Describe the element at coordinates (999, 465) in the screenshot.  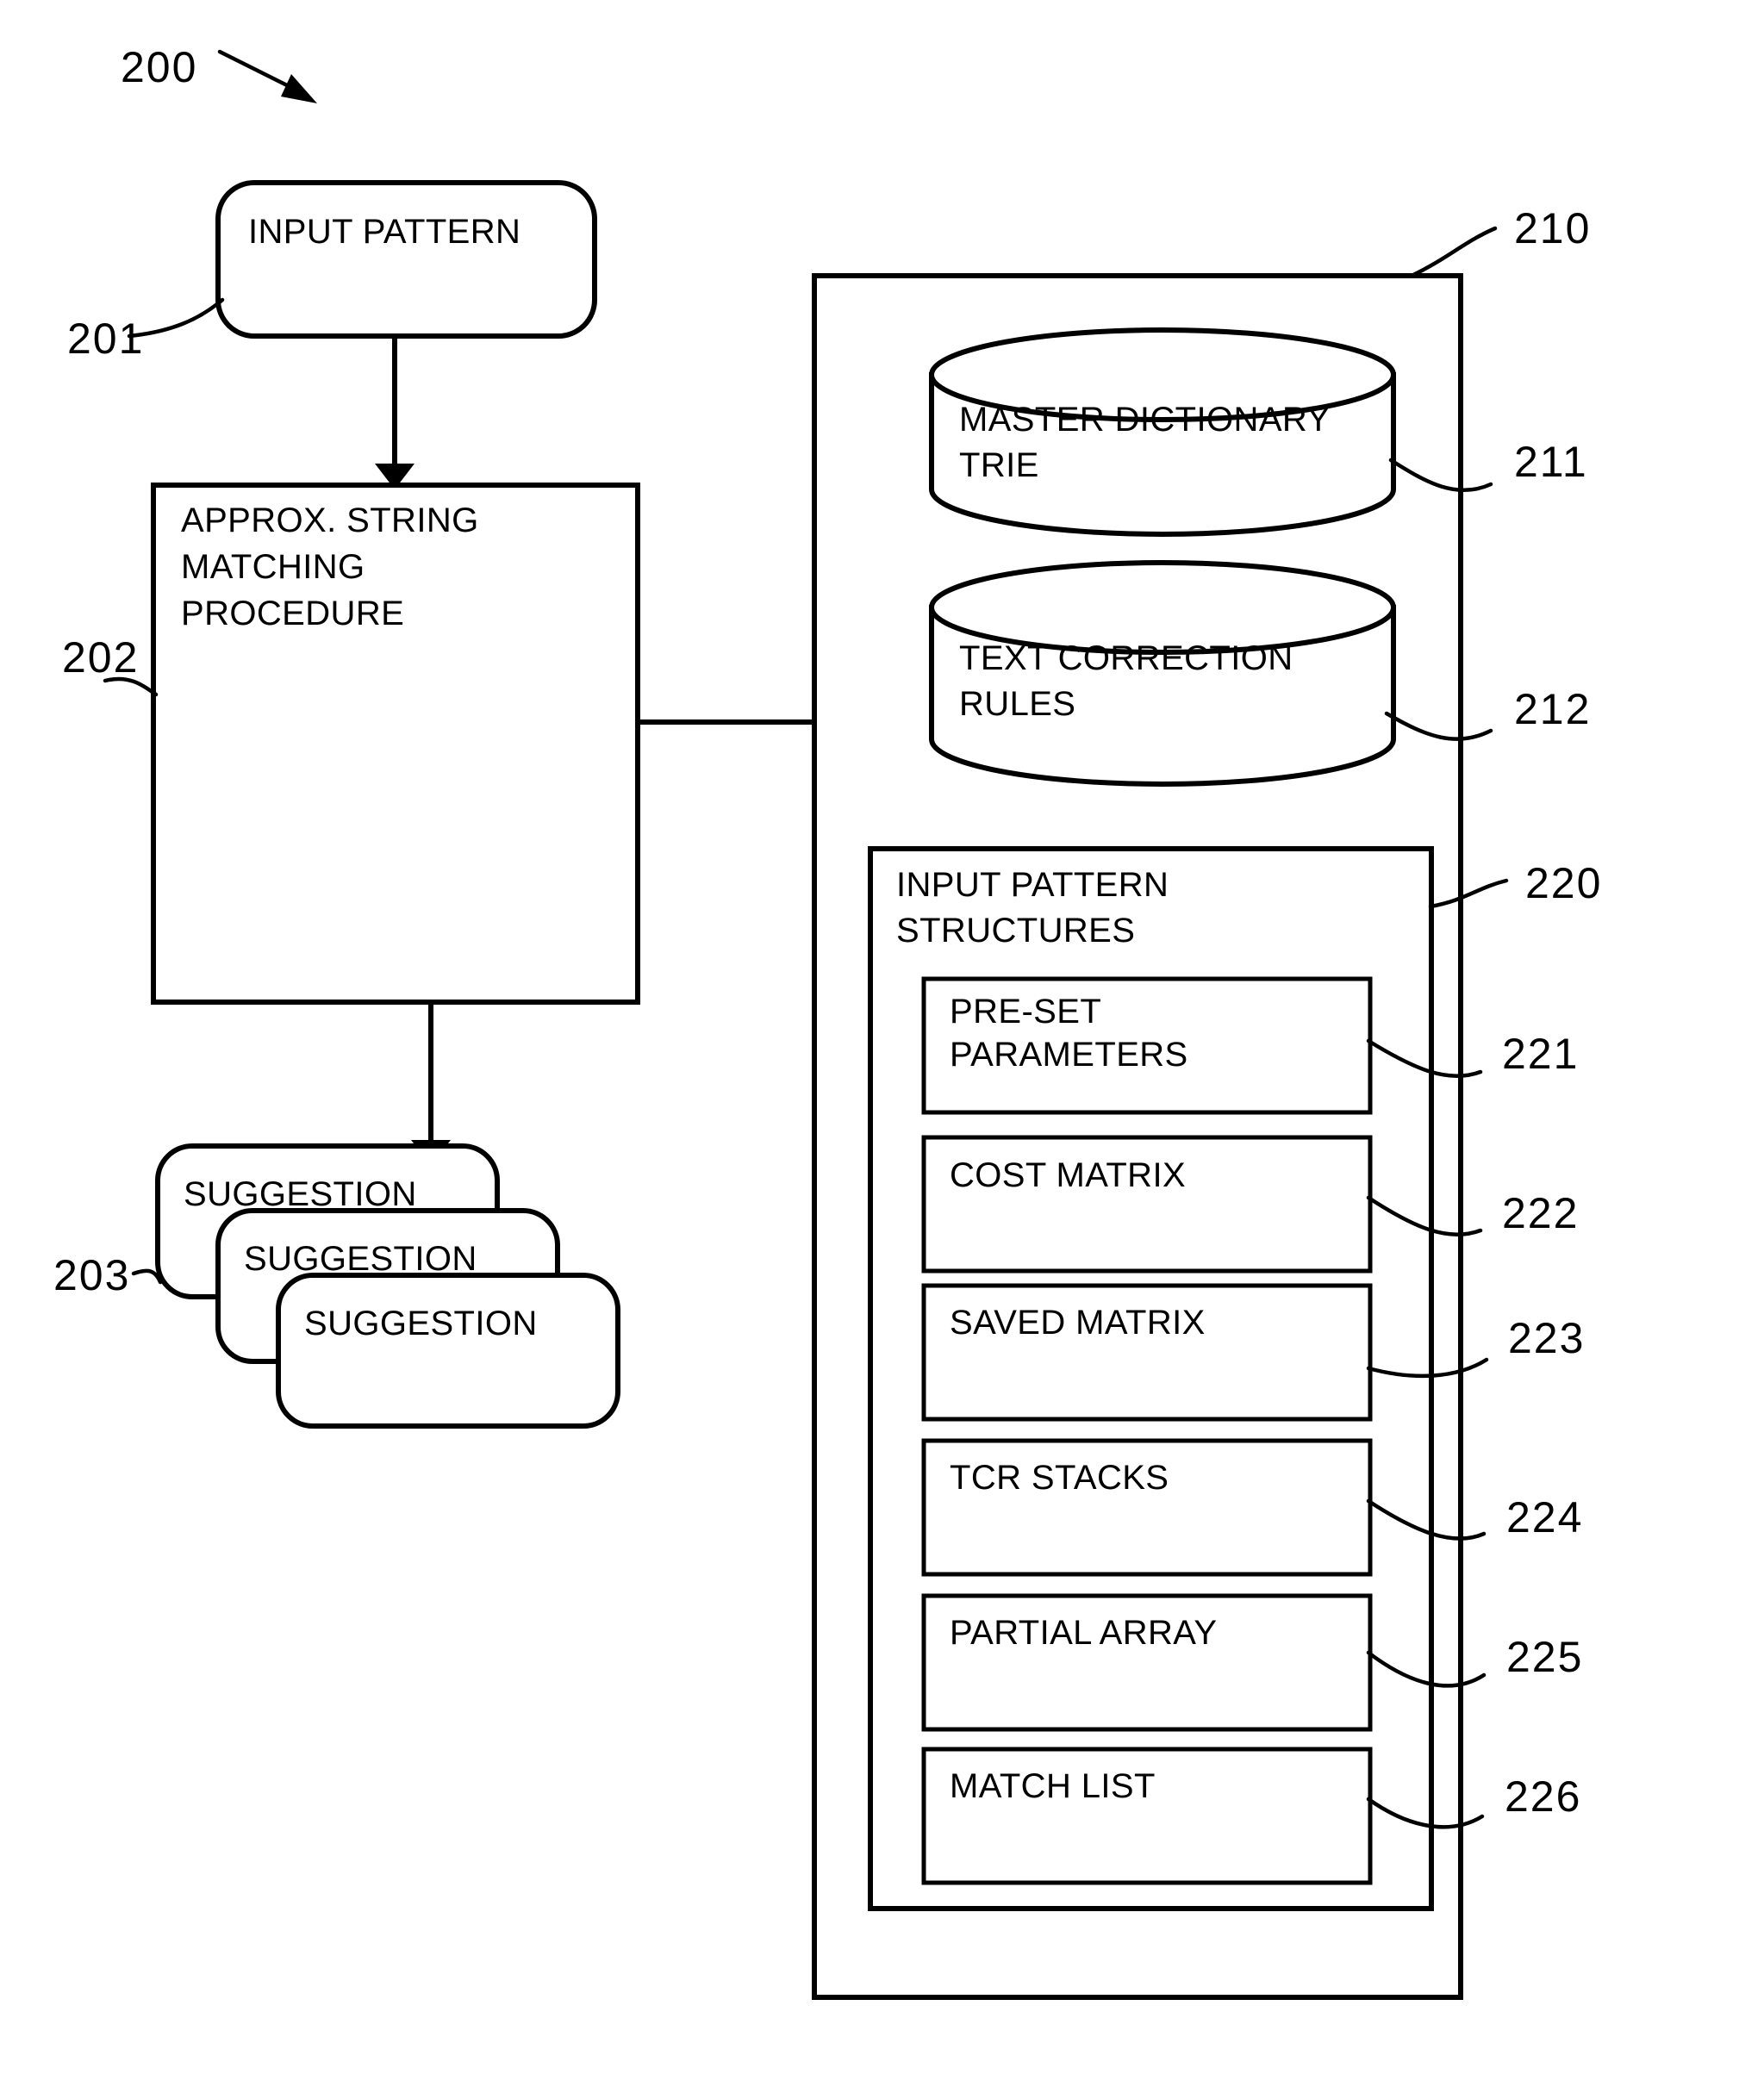
I see `master-dictionary-trie-label-line-2: TRIE` at that location.